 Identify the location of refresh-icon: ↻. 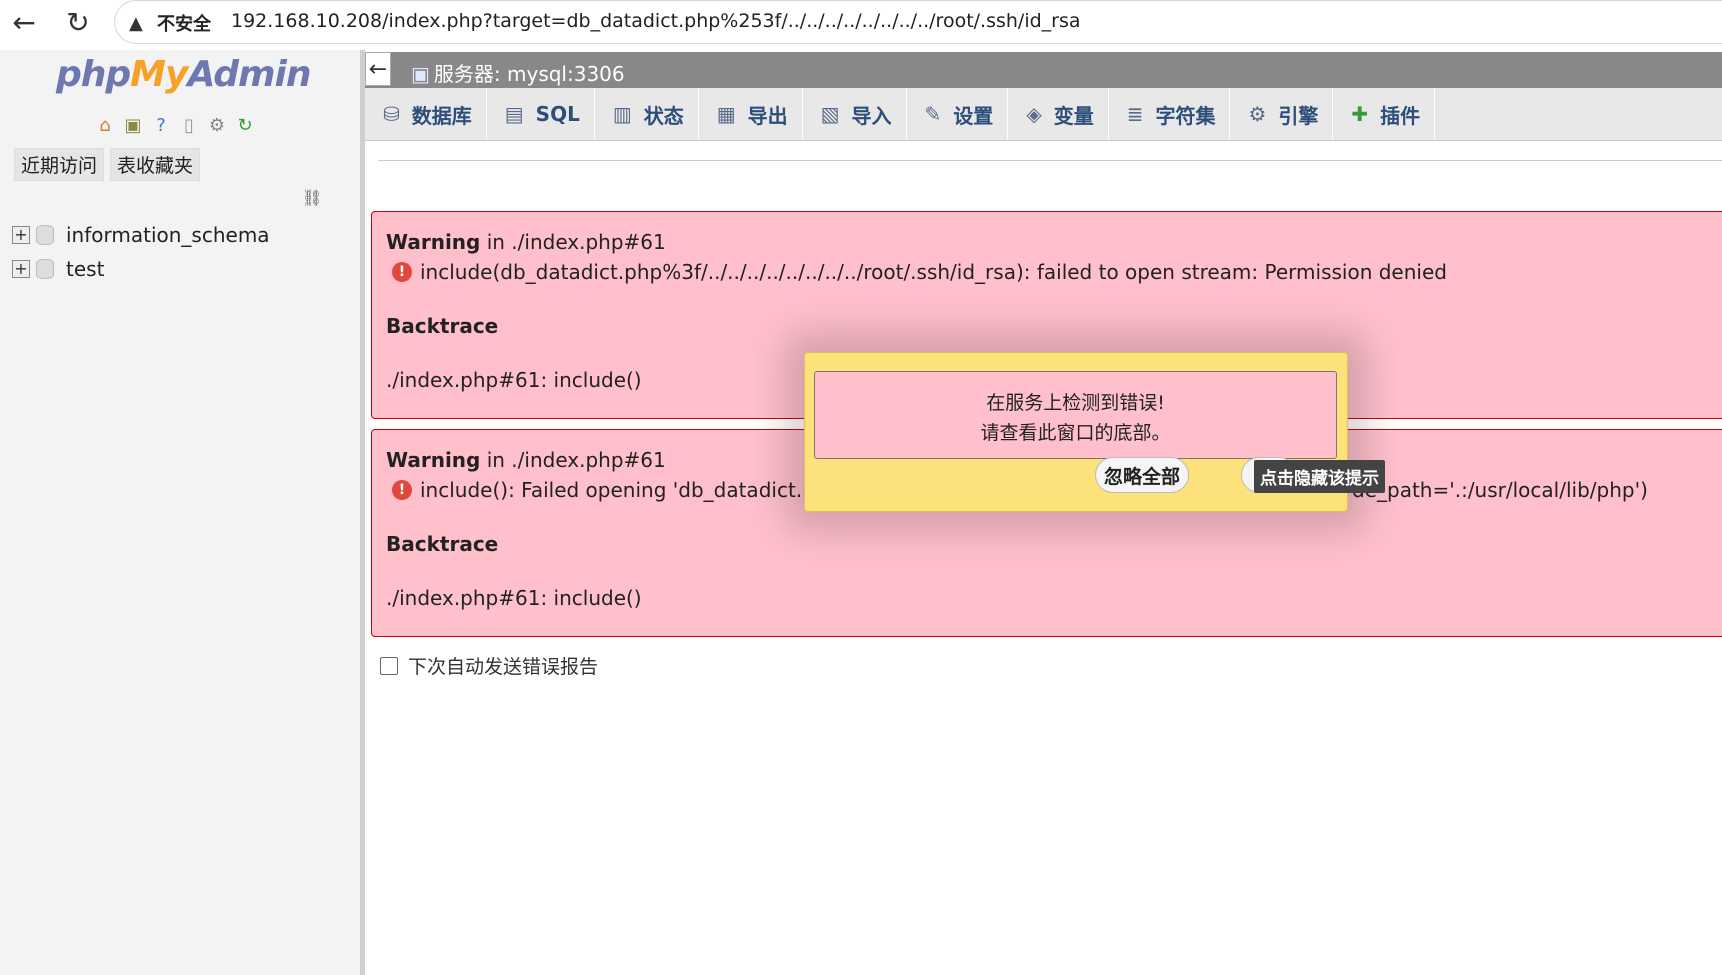
(245, 125).